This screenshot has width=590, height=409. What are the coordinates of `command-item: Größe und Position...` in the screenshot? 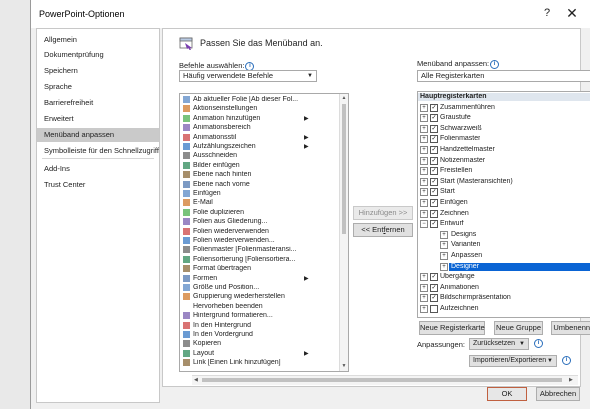 It's located at (259, 288).